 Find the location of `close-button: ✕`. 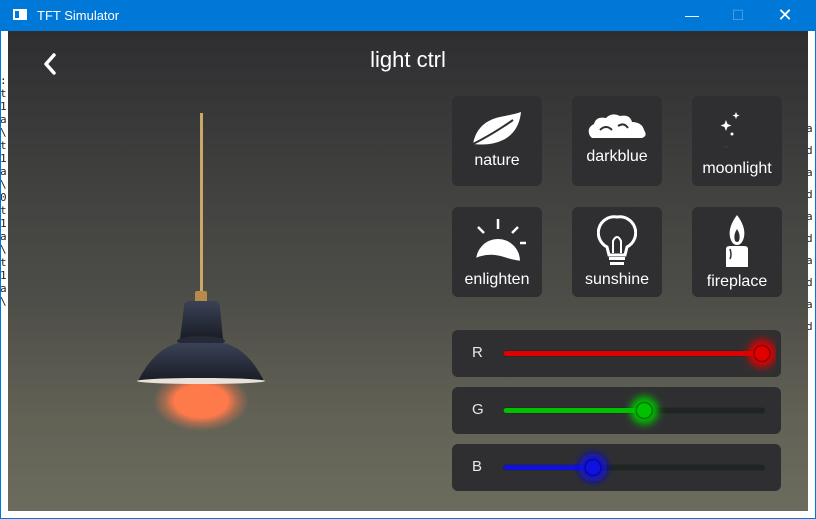

close-button: ✕ is located at coordinates (785, 15).